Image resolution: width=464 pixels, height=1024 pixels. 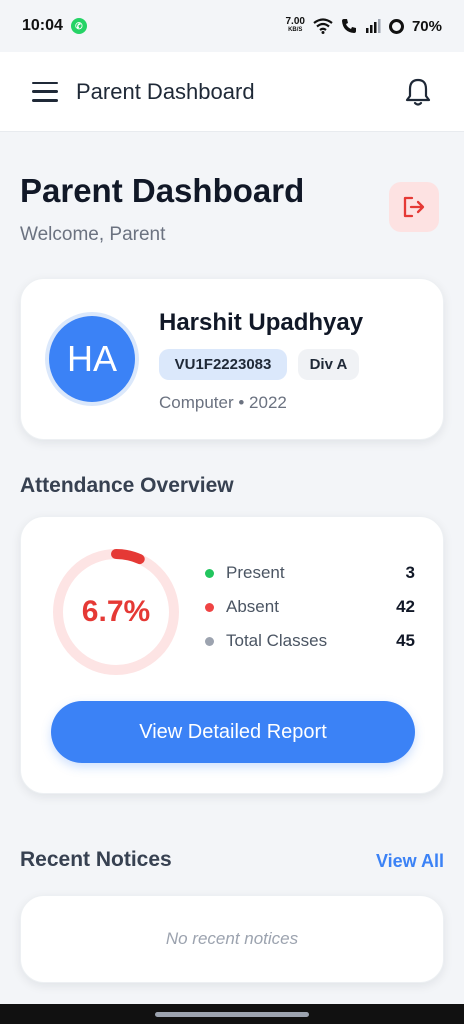 What do you see at coordinates (396, 26) in the screenshot?
I see `battery-icon` at bounding box center [396, 26].